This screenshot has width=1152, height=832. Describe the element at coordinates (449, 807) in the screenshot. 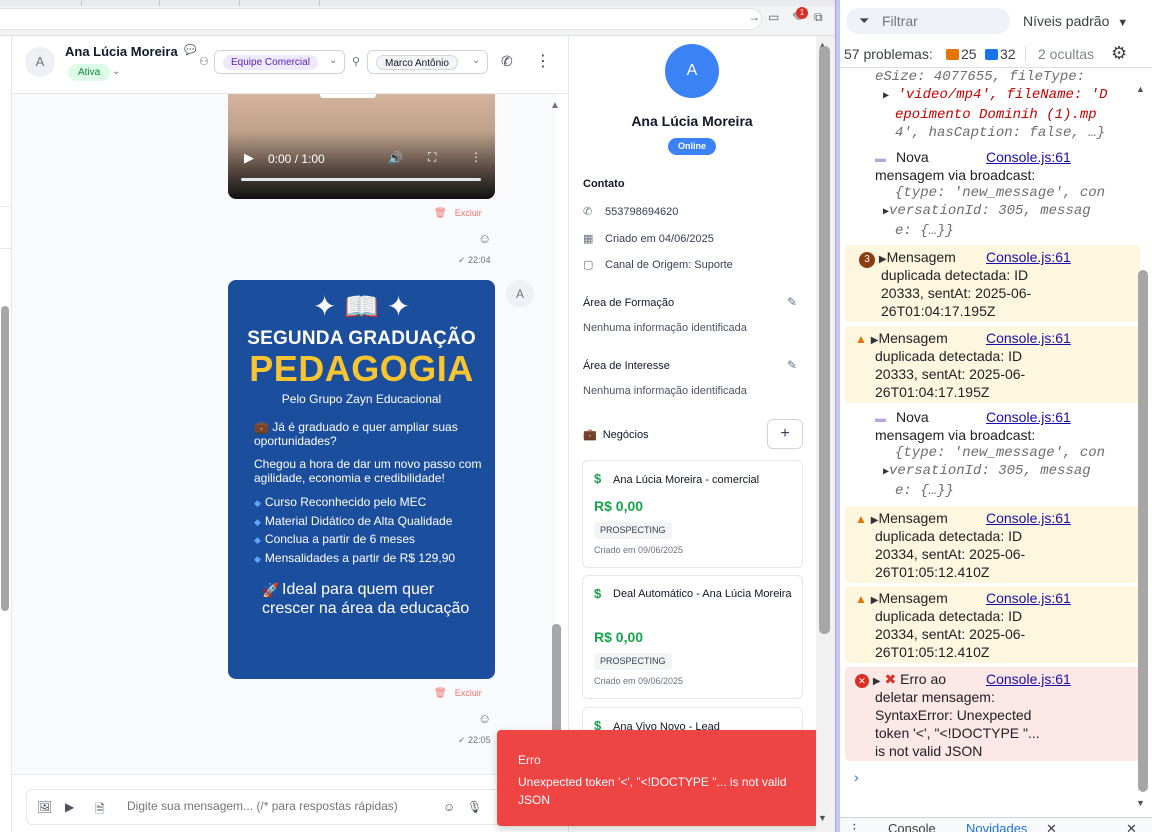

I see `emoji-icon: ☺` at that location.